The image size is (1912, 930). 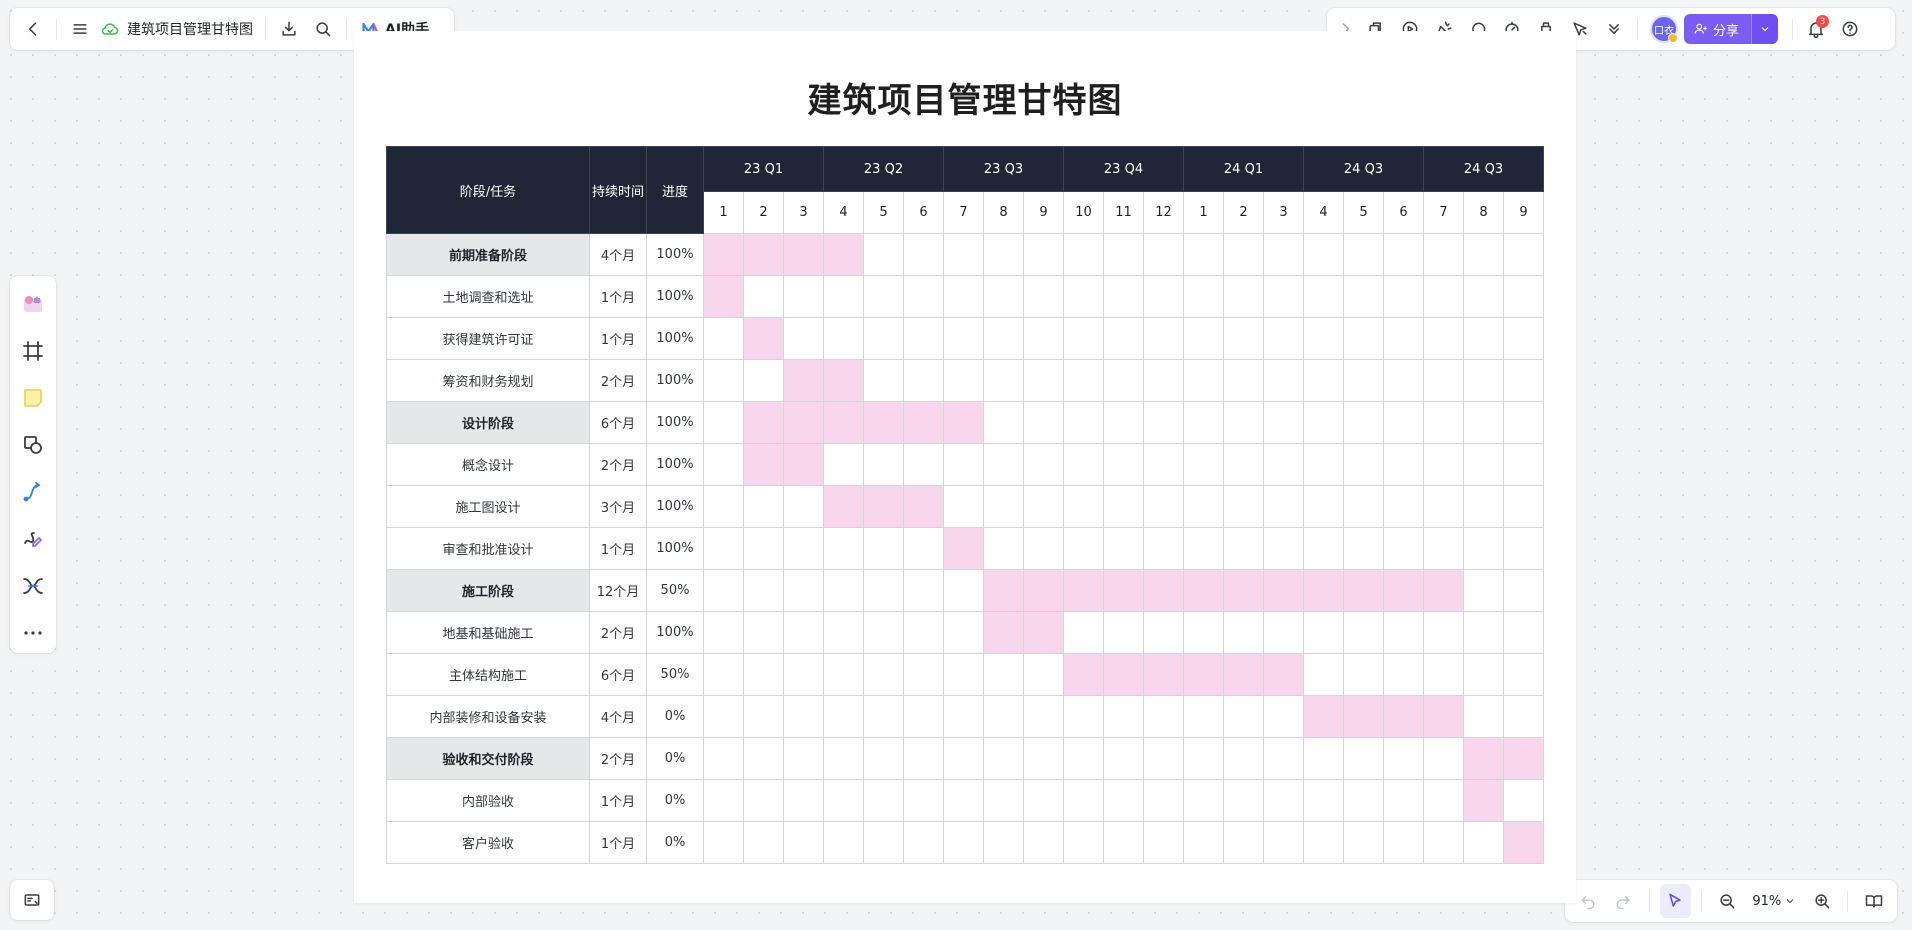 I want to click on task-row: 主体结构施工 6个月 50%, so click(x=965, y=674).